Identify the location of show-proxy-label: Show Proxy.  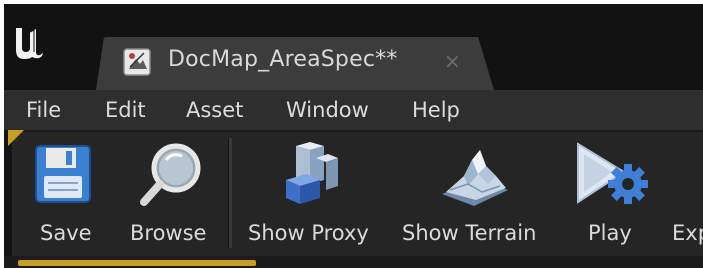
(308, 233).